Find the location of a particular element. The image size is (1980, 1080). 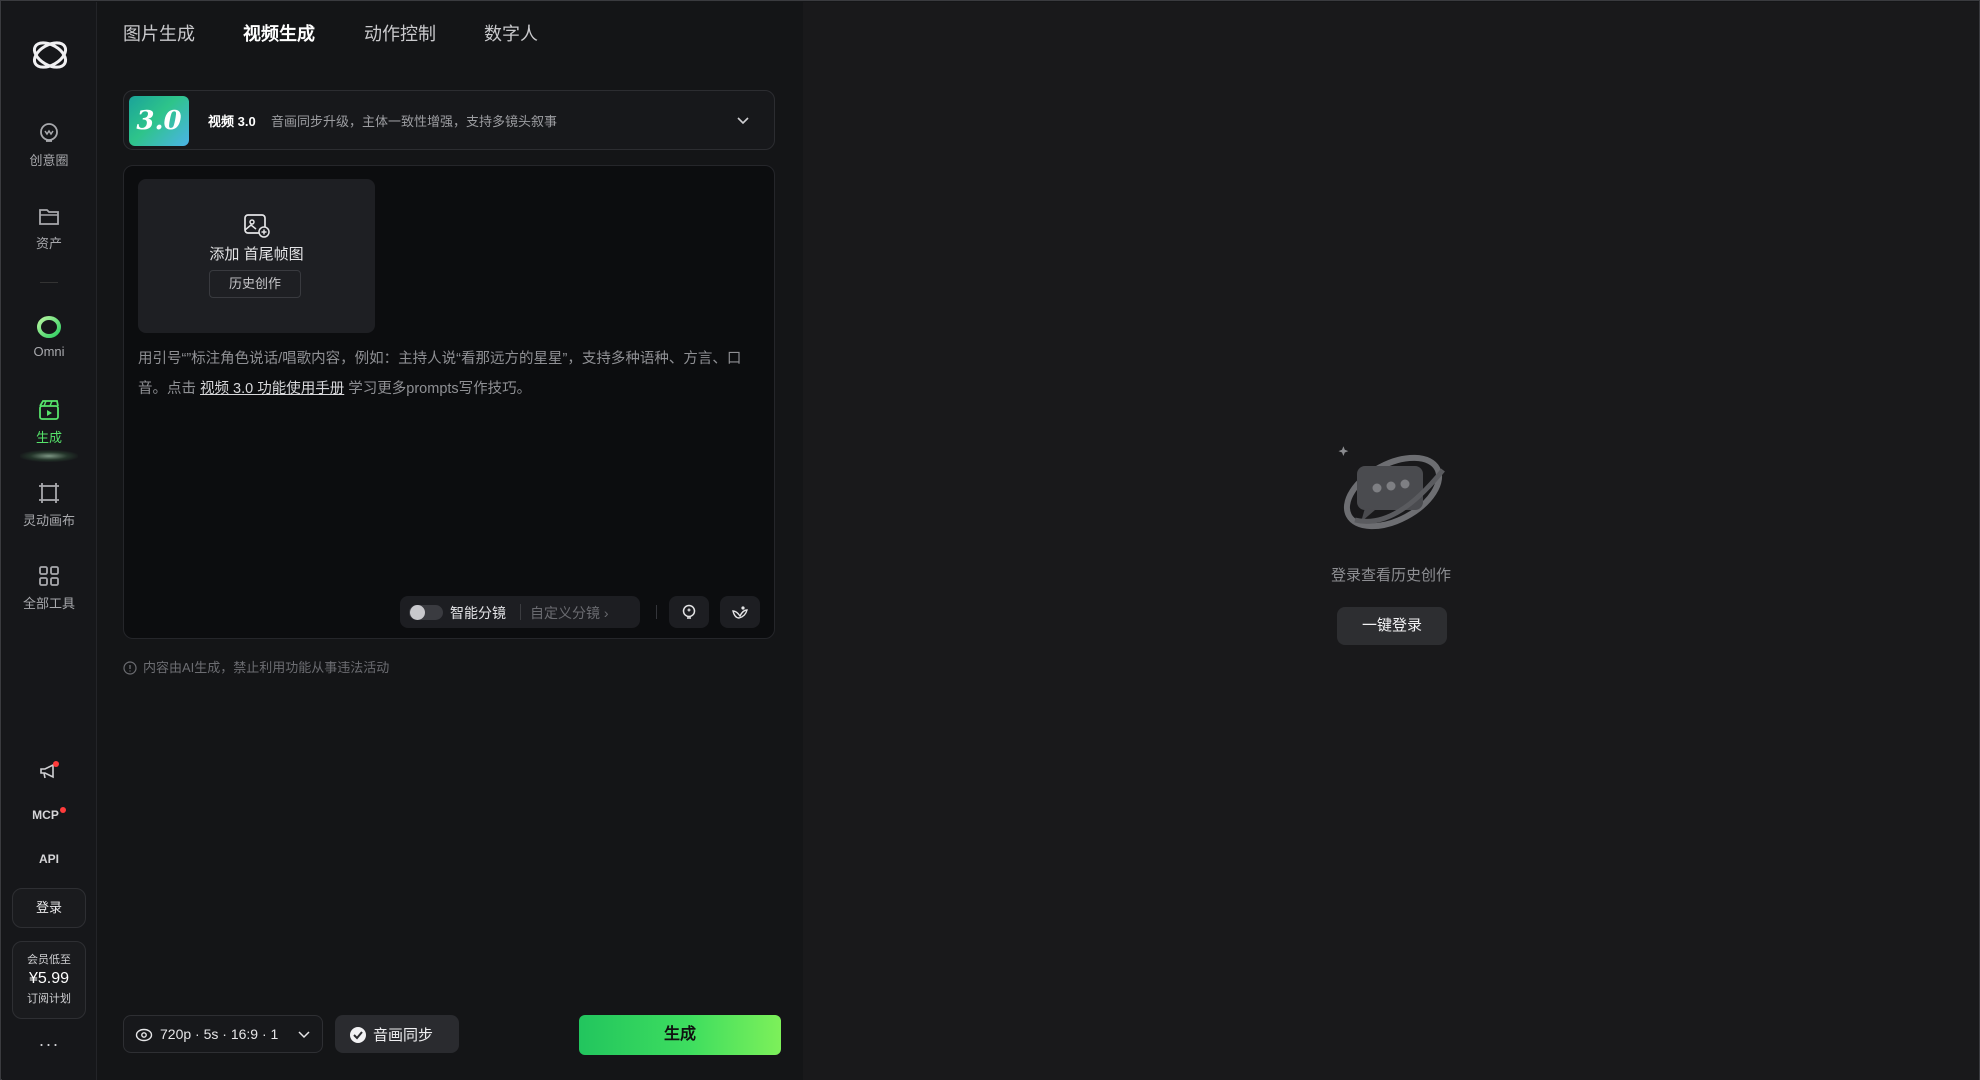

audio-sync-label: 音画同步 is located at coordinates (403, 1035).